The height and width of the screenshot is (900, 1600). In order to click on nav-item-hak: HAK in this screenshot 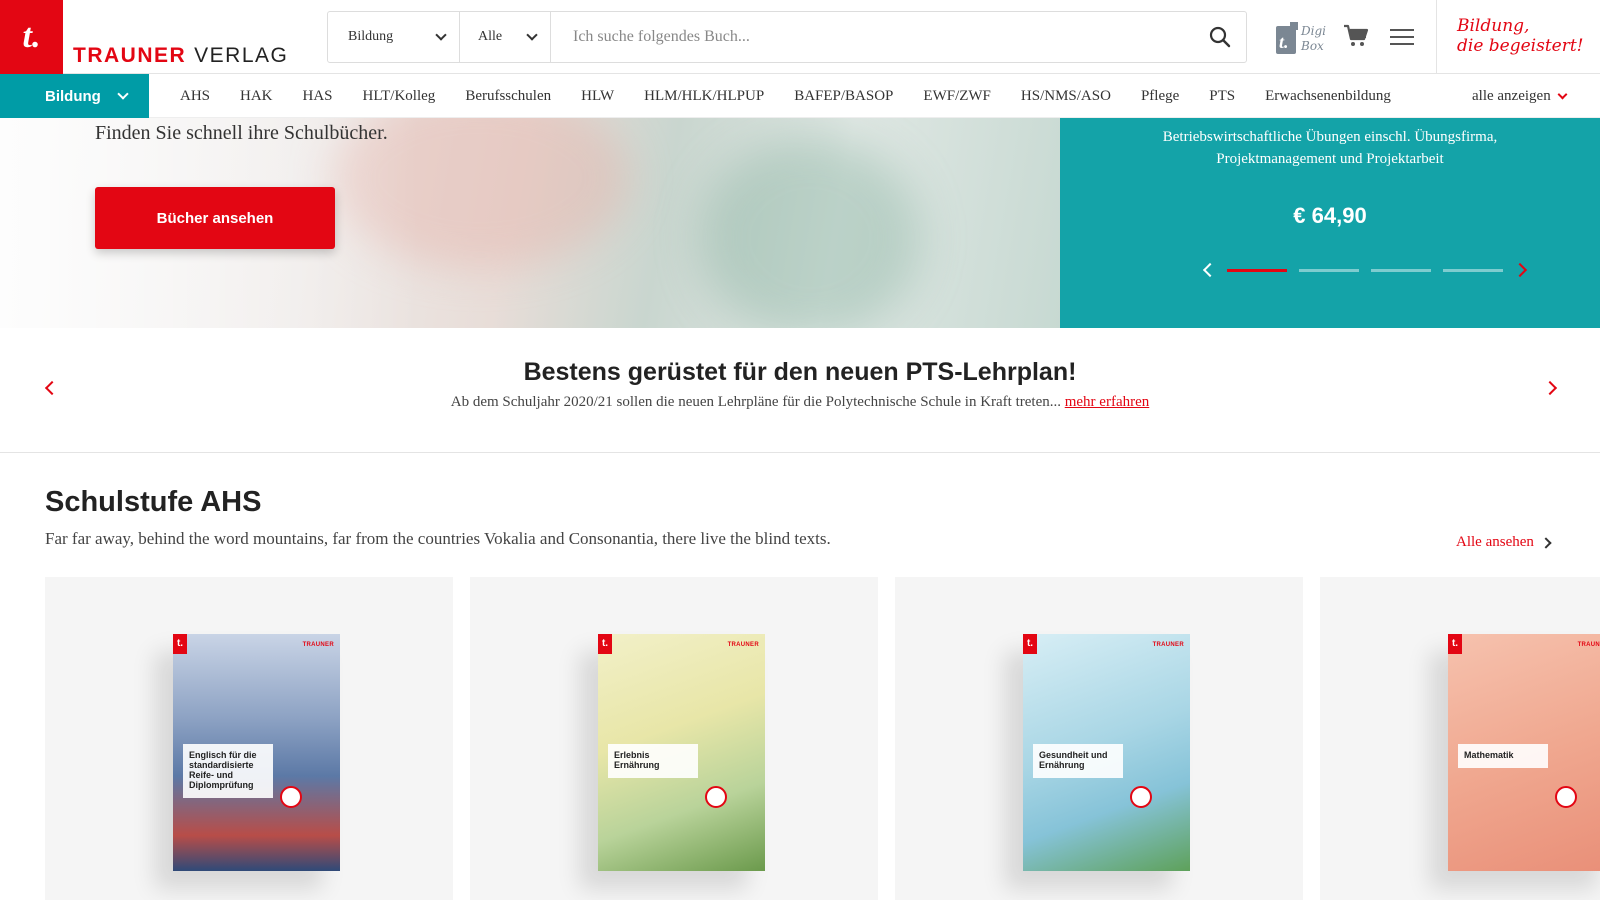, I will do `click(256, 96)`.